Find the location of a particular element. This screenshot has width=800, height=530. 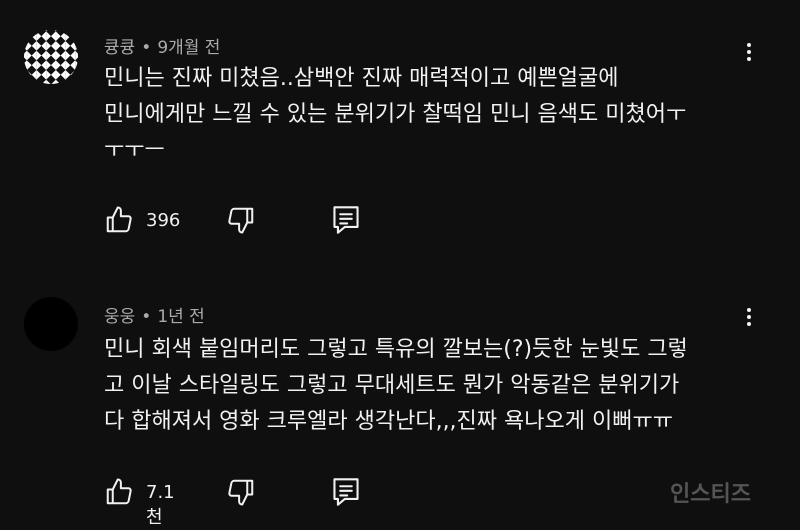

comment-time: 9개월 전 is located at coordinates (188, 48).